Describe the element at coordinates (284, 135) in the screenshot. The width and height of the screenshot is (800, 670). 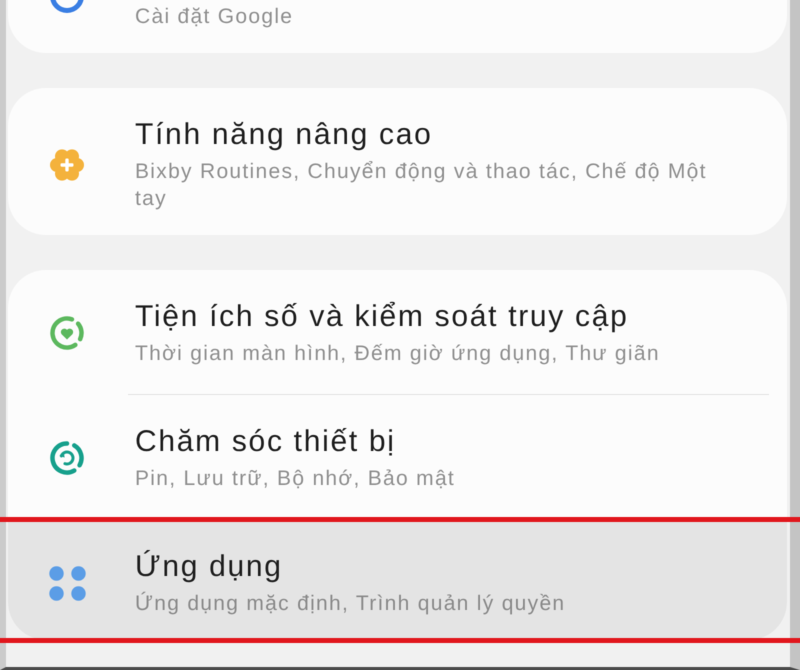
I see `item-title: Tính năng nâng cao` at that location.